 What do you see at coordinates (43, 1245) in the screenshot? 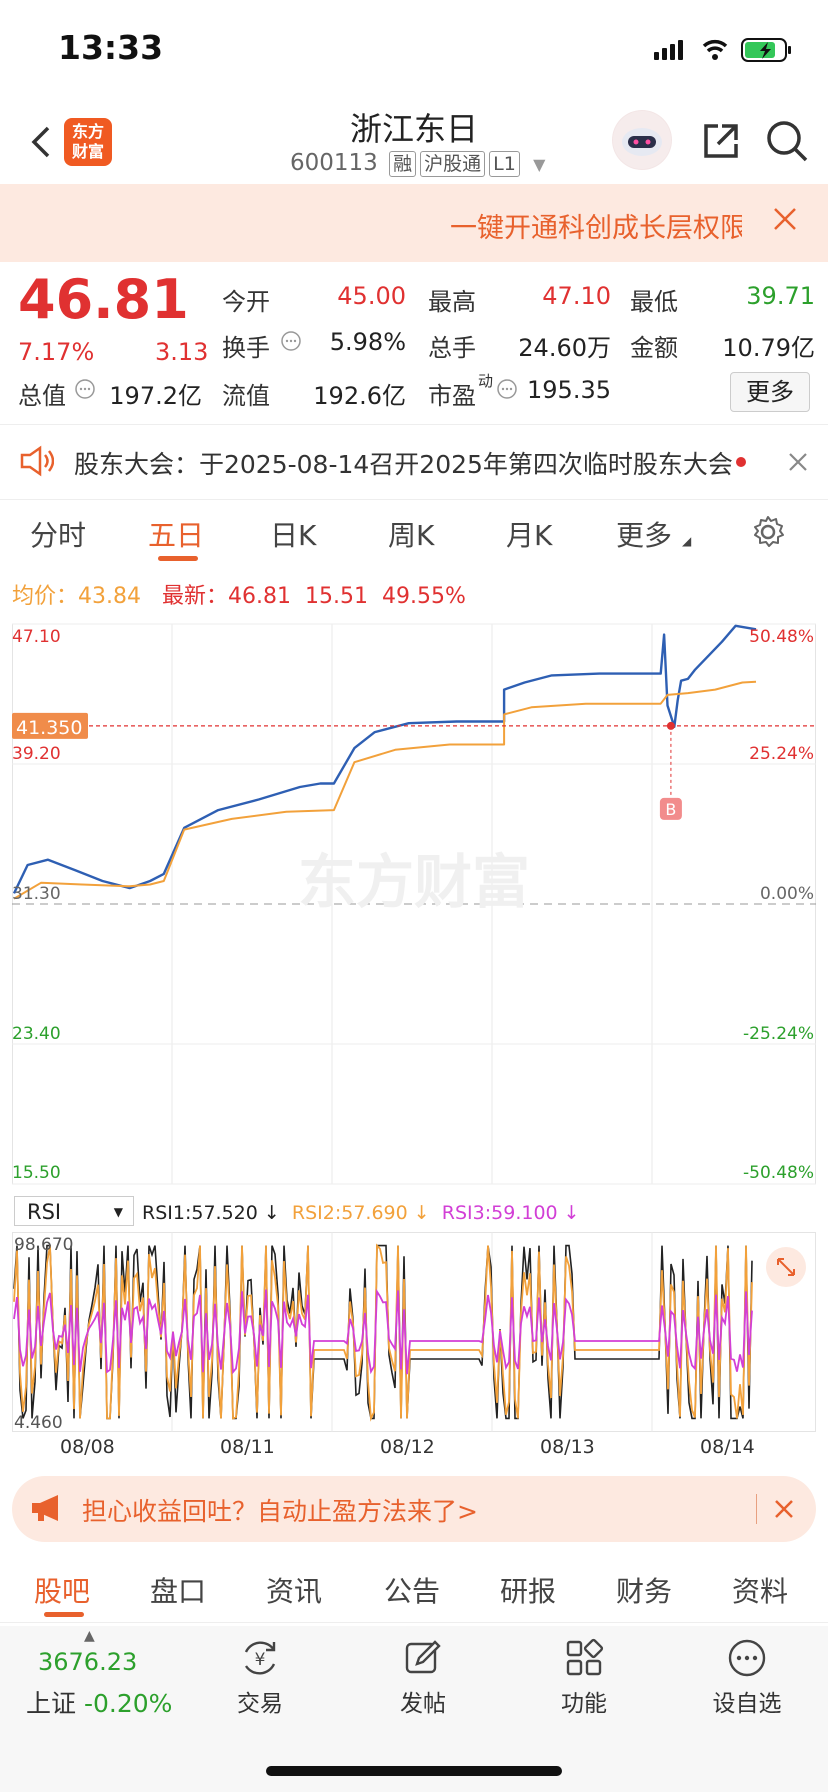
I see `rsi-max-label: 98.670` at bounding box center [43, 1245].